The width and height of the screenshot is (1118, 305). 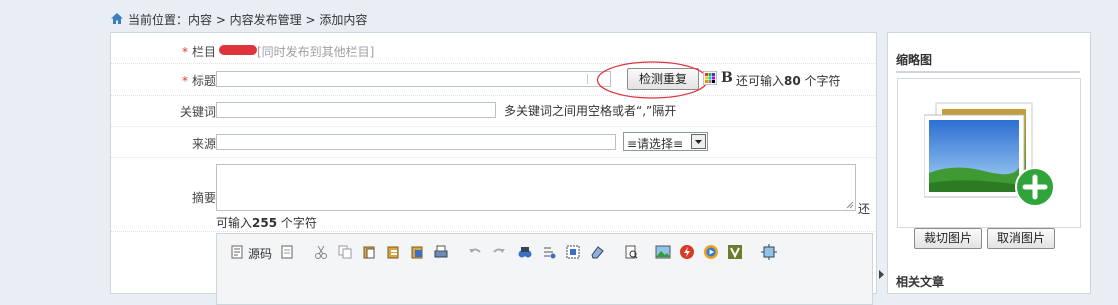 I want to click on title-char-count: 还可输入80 个字符, so click(x=788, y=81).